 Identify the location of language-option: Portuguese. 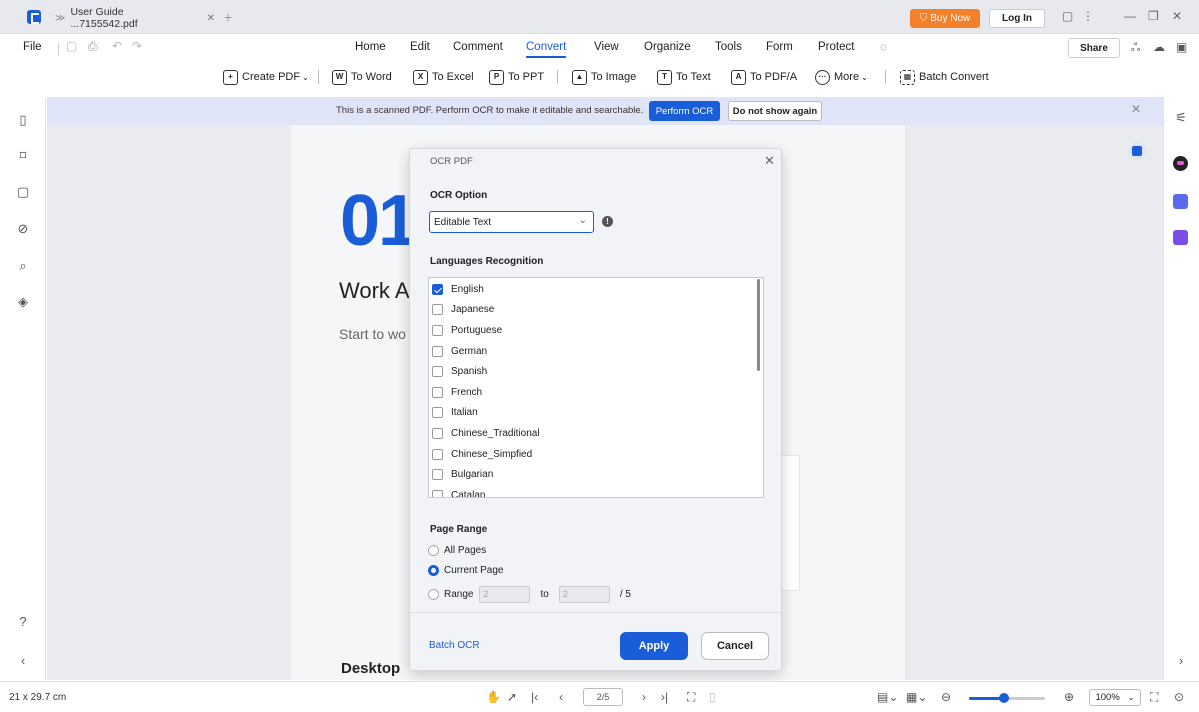
(596, 330).